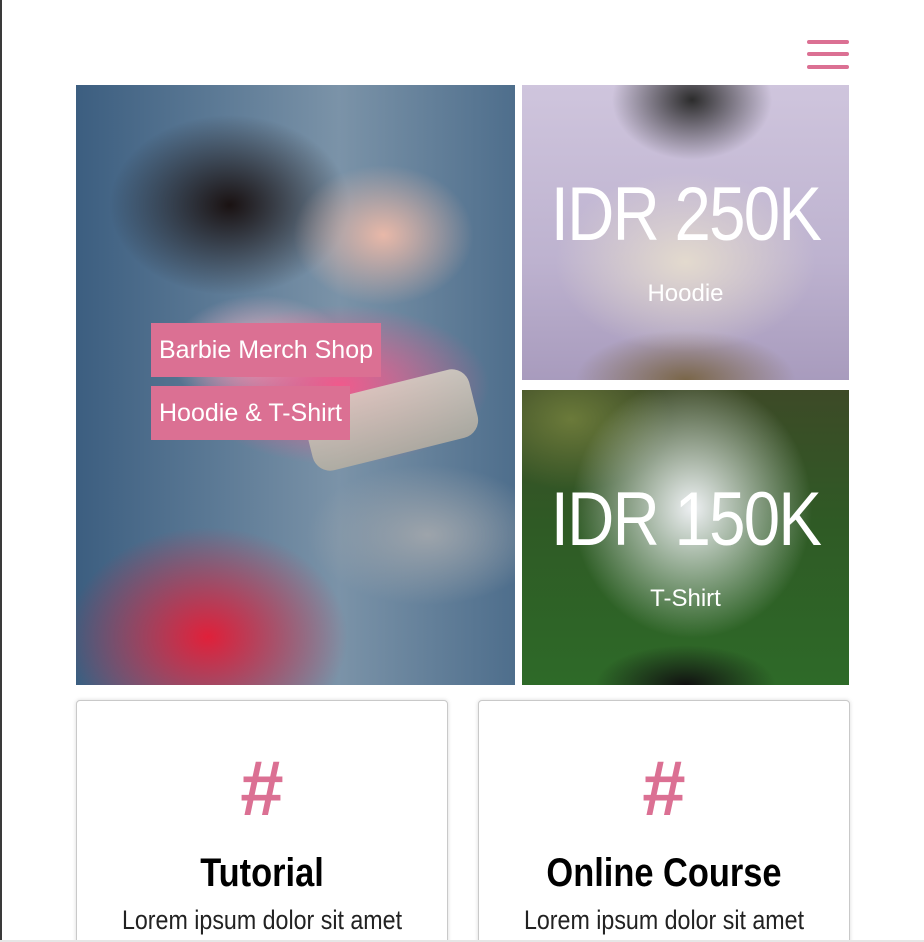 The image size is (924, 942). Describe the element at coordinates (686, 214) in the screenshot. I see `product-price: IDR 250K` at that location.